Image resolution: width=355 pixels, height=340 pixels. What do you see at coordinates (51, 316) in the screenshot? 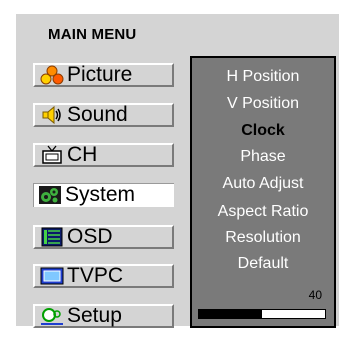
I see `setup-icon` at bounding box center [51, 316].